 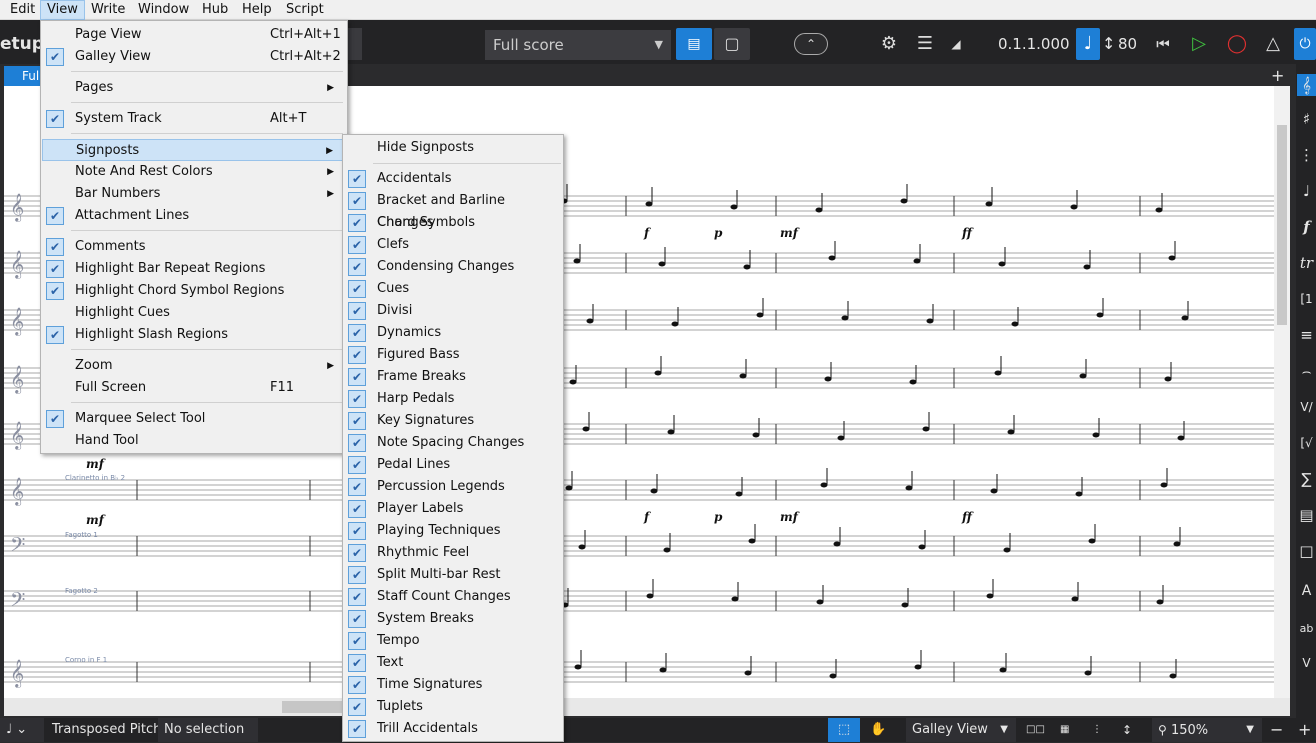 I want to click on view-menu-item-highlight-bar-repeat-regions: ✔ Highlight Bar Repeat Regions, so click(x=194, y=269).